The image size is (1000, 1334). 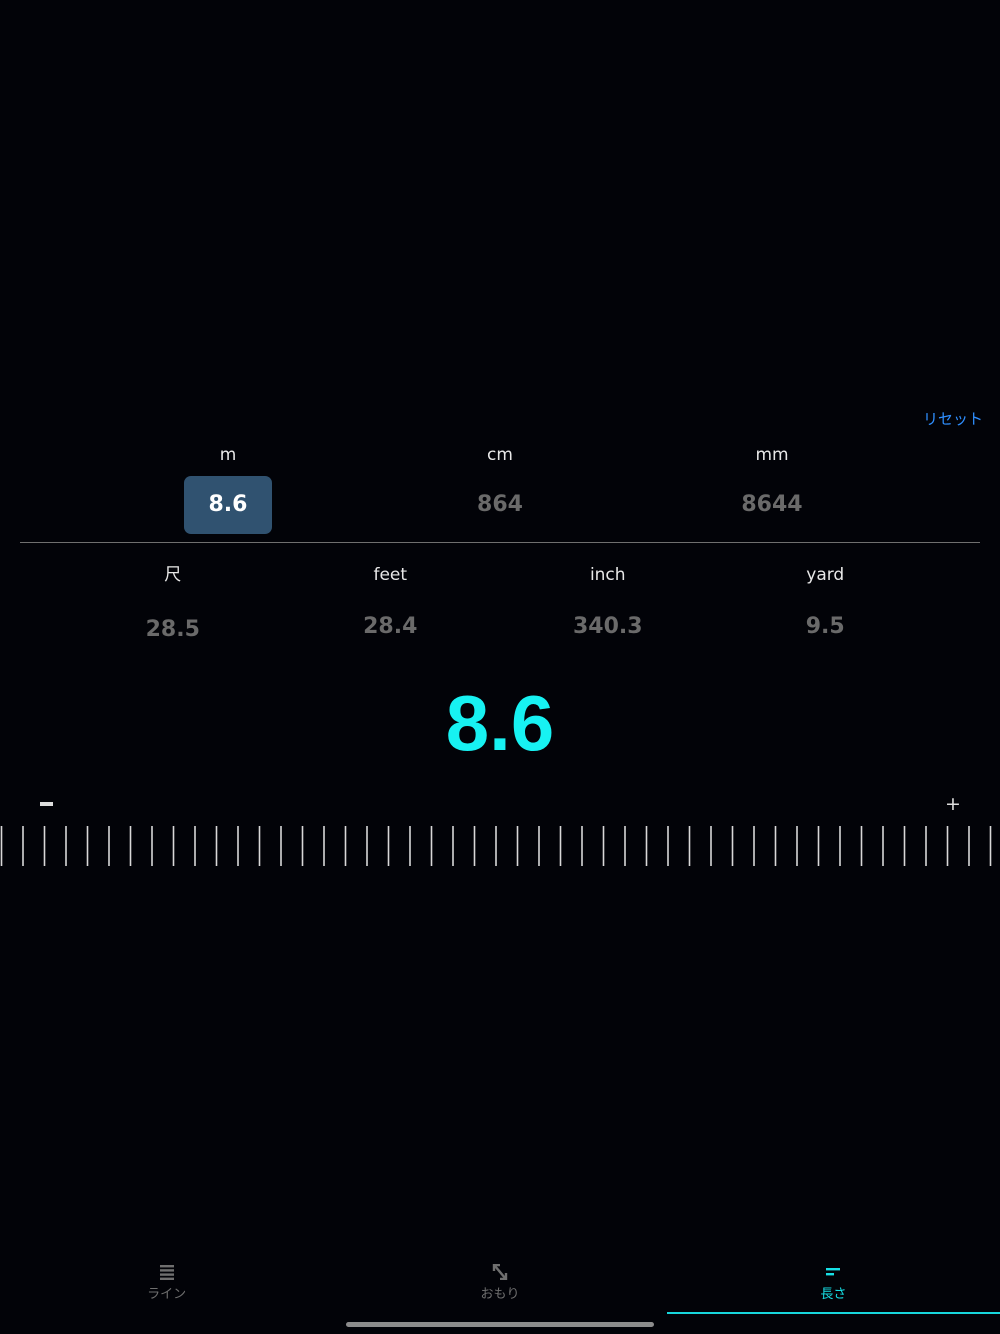 What do you see at coordinates (833, 1284) in the screenshot?
I see `tab-length: 長さ` at bounding box center [833, 1284].